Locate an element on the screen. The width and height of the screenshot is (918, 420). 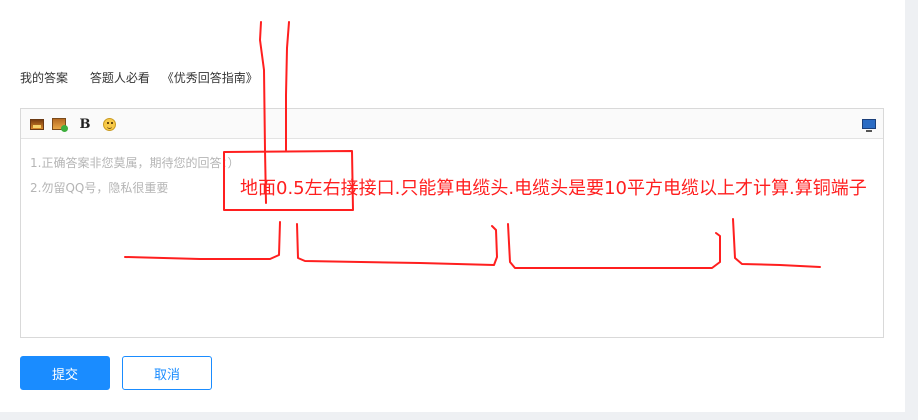
editor-toolbar: B is located at coordinates (452, 124).